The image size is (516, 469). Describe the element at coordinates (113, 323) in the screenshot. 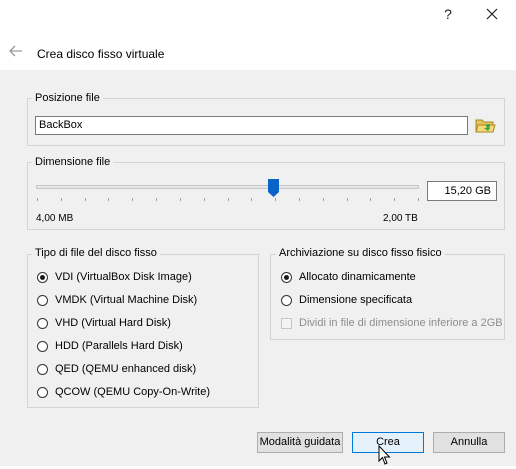

I see `radio-label: VHD (Virtual Hard Disk)` at that location.